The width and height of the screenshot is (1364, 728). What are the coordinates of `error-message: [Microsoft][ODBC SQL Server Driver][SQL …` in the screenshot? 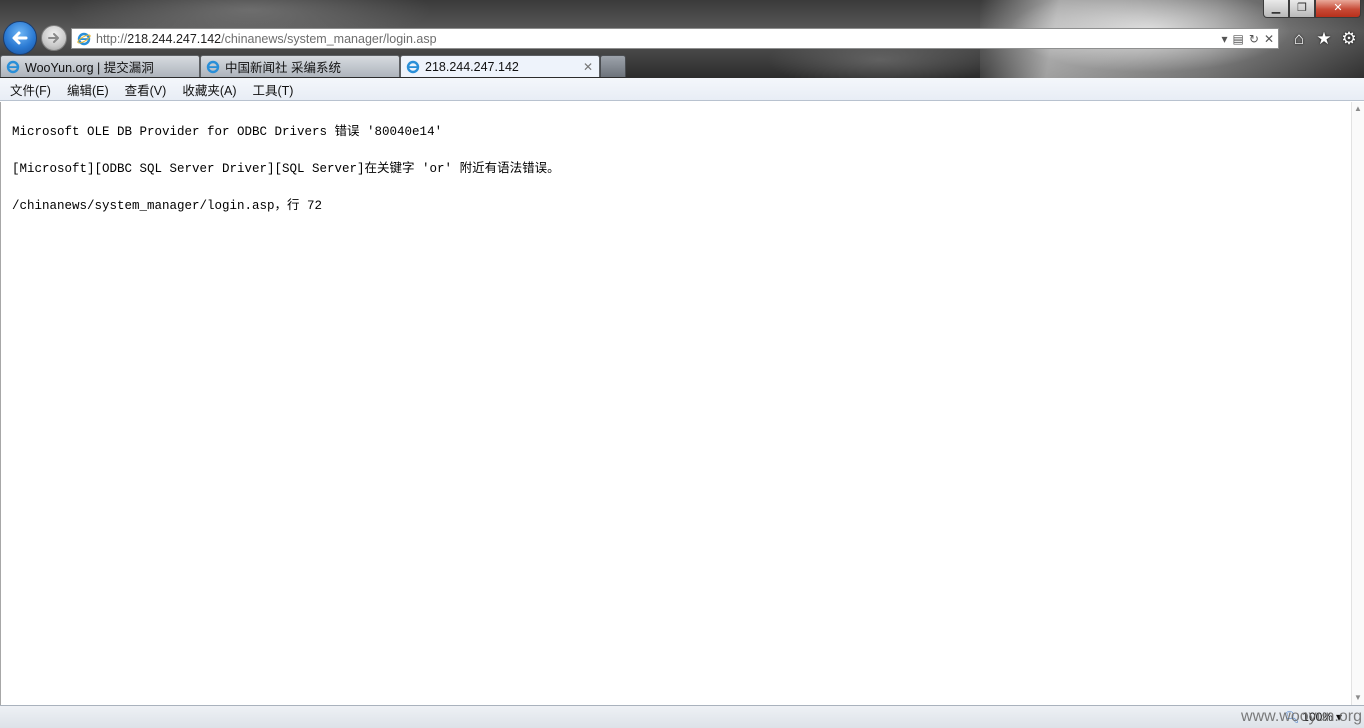 It's located at (286, 169).